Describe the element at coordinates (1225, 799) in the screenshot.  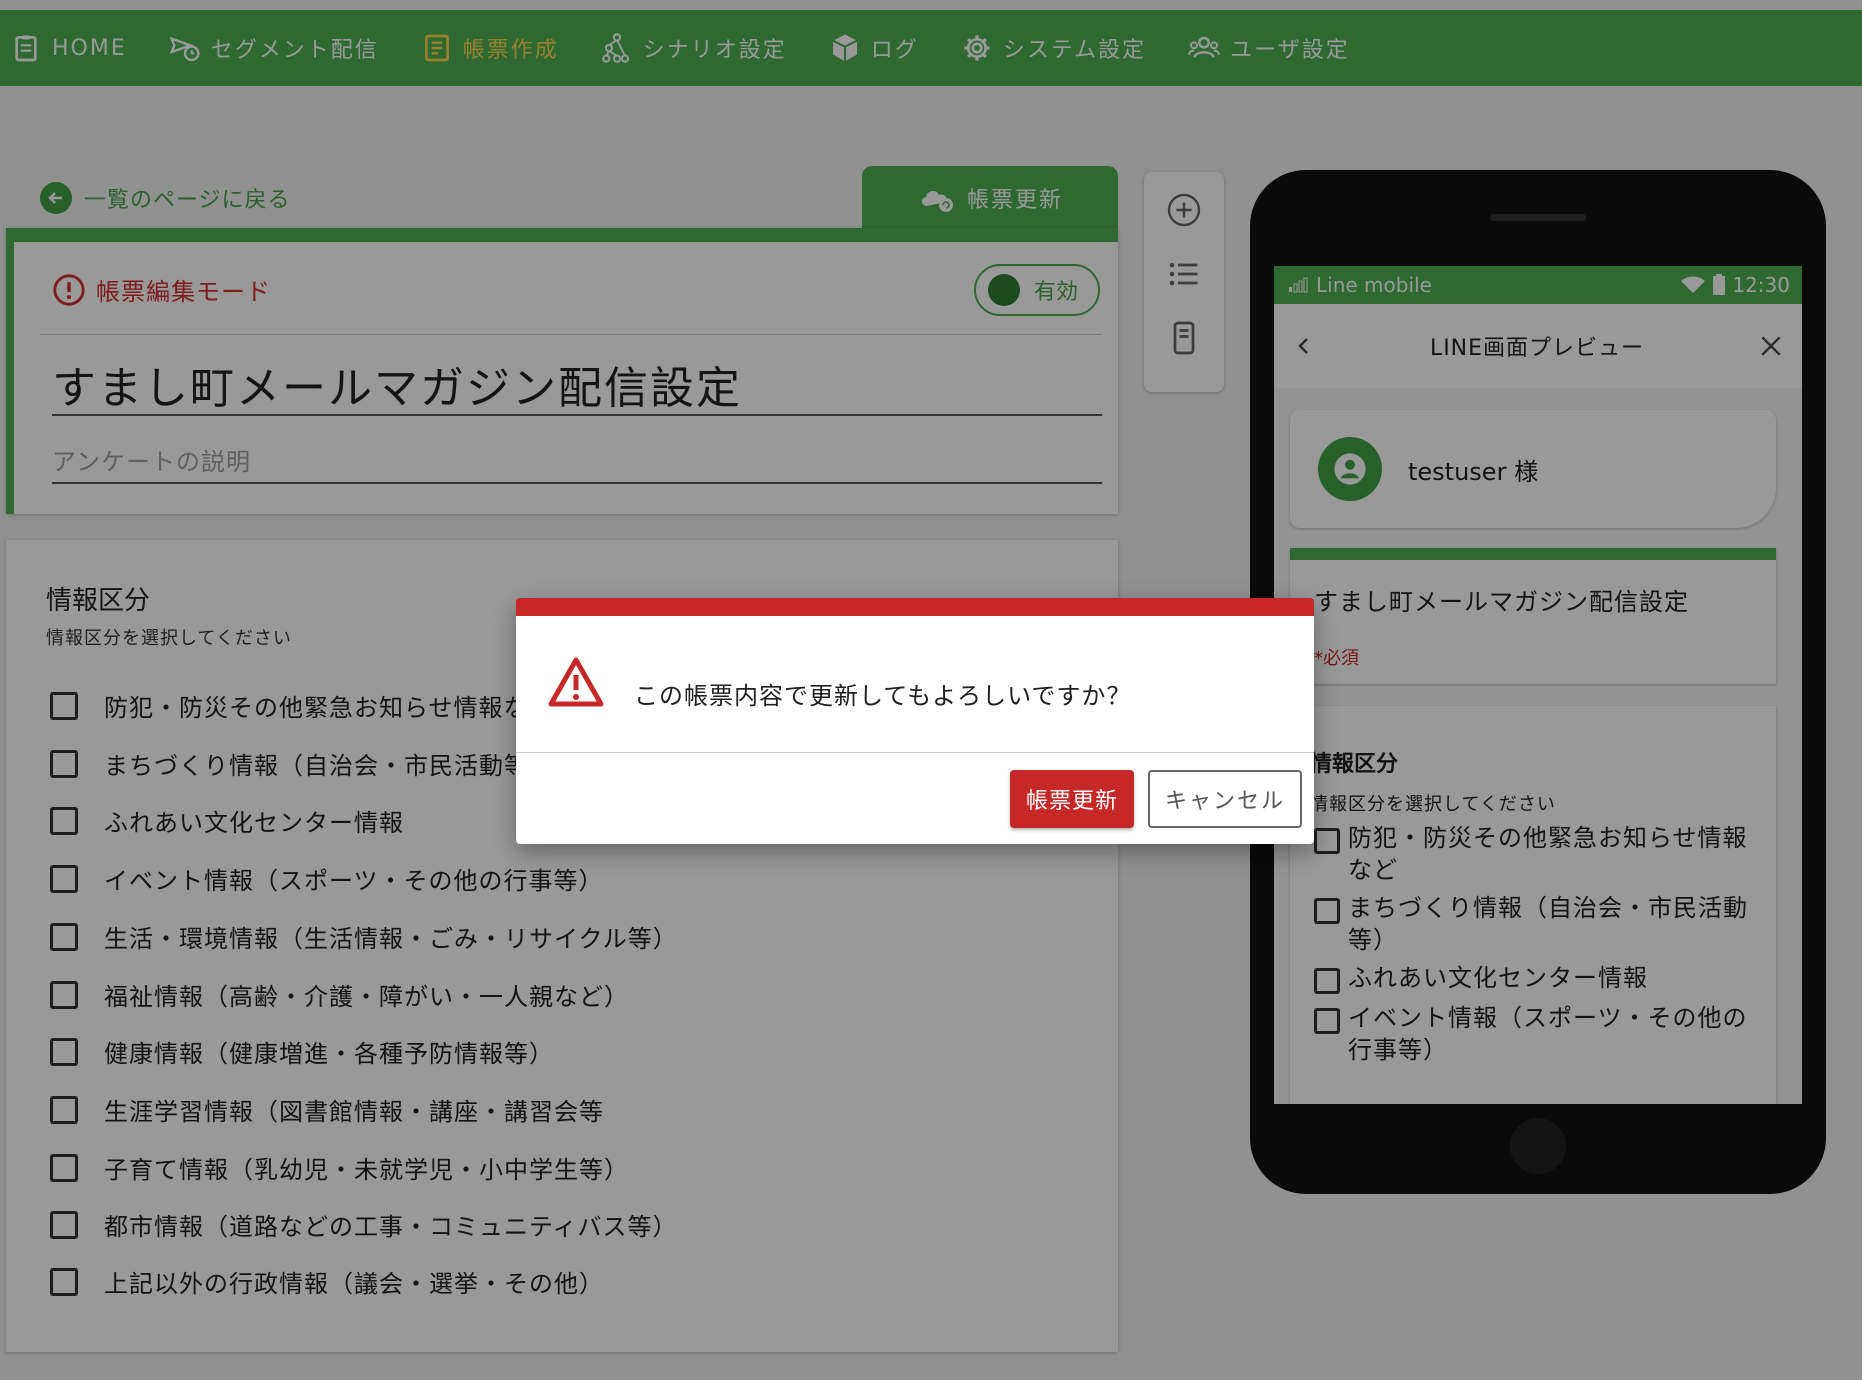
I see `cancel-button: キャンセル` at that location.